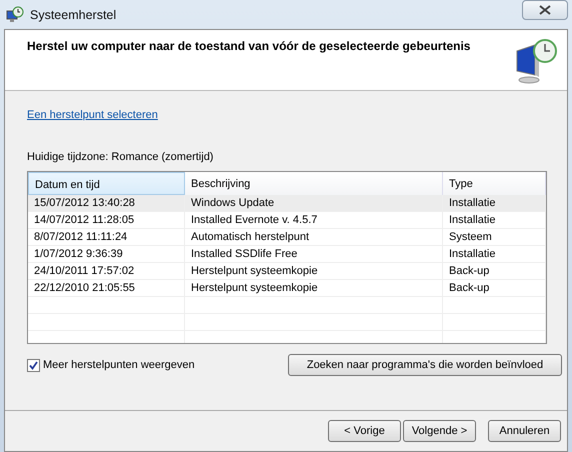 The width and height of the screenshot is (572, 452). What do you see at coordinates (119, 365) in the screenshot?
I see `checkbox-label: Meer herstelpunten weergeven` at bounding box center [119, 365].